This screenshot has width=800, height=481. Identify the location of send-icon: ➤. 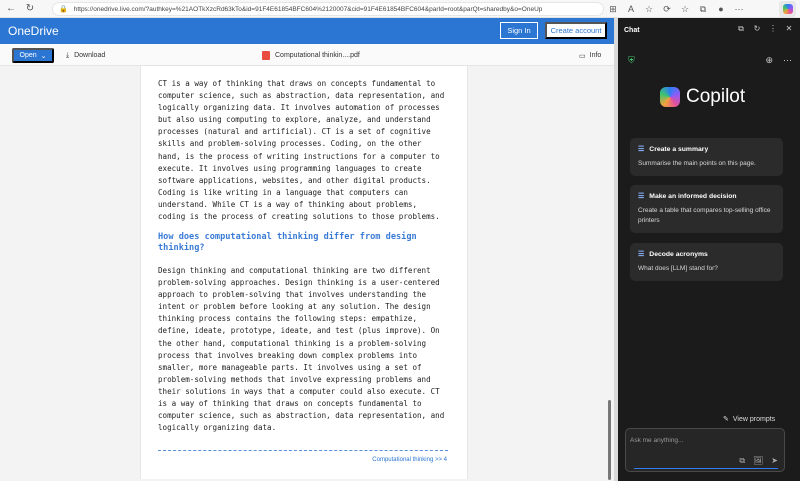
(774, 461).